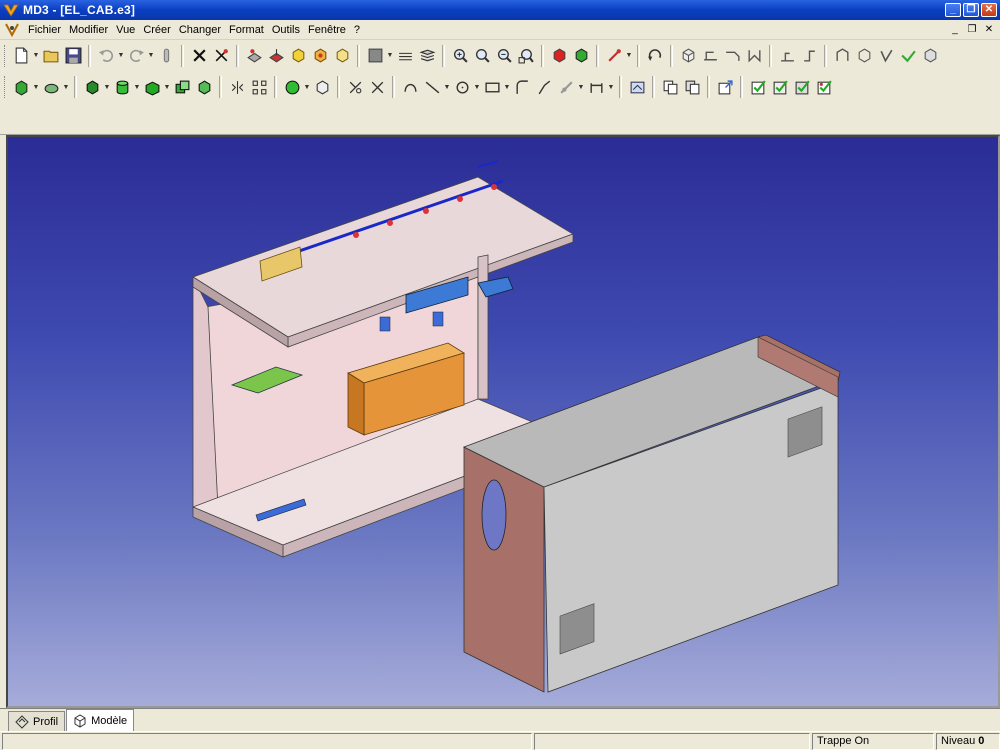 This screenshot has width=1000, height=750. What do you see at coordinates (873, 741) in the screenshot?
I see `snap-status: Trappe On` at bounding box center [873, 741].